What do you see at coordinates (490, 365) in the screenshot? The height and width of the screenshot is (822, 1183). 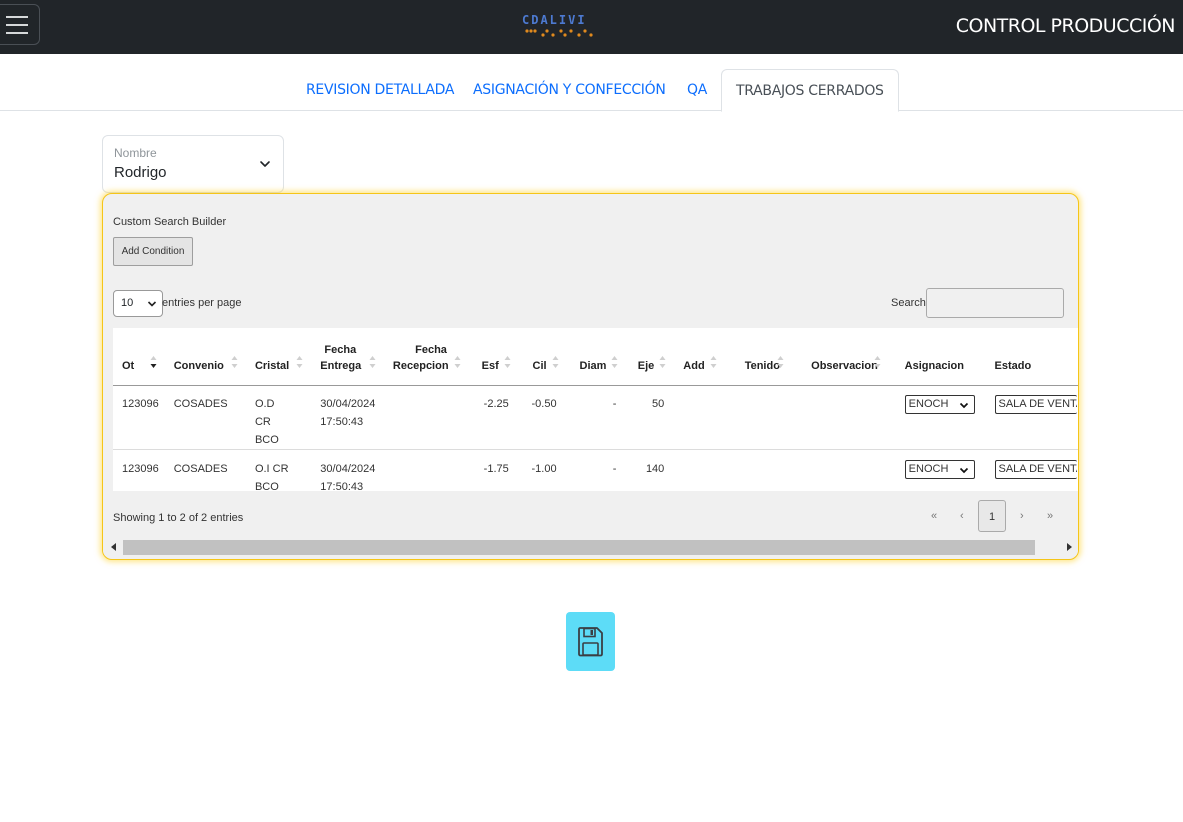 I see `column-label: Esf` at bounding box center [490, 365].